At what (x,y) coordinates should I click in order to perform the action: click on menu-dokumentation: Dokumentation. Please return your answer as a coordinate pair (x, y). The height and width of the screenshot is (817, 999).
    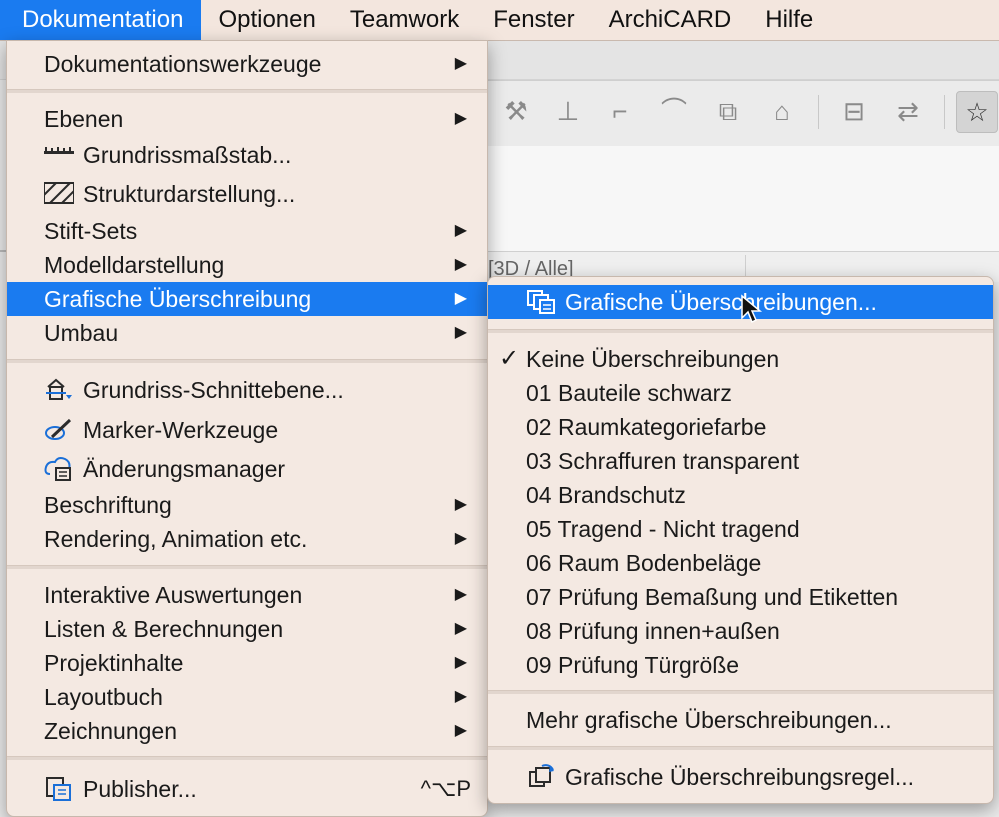
    Looking at the image, I should click on (101, 20).